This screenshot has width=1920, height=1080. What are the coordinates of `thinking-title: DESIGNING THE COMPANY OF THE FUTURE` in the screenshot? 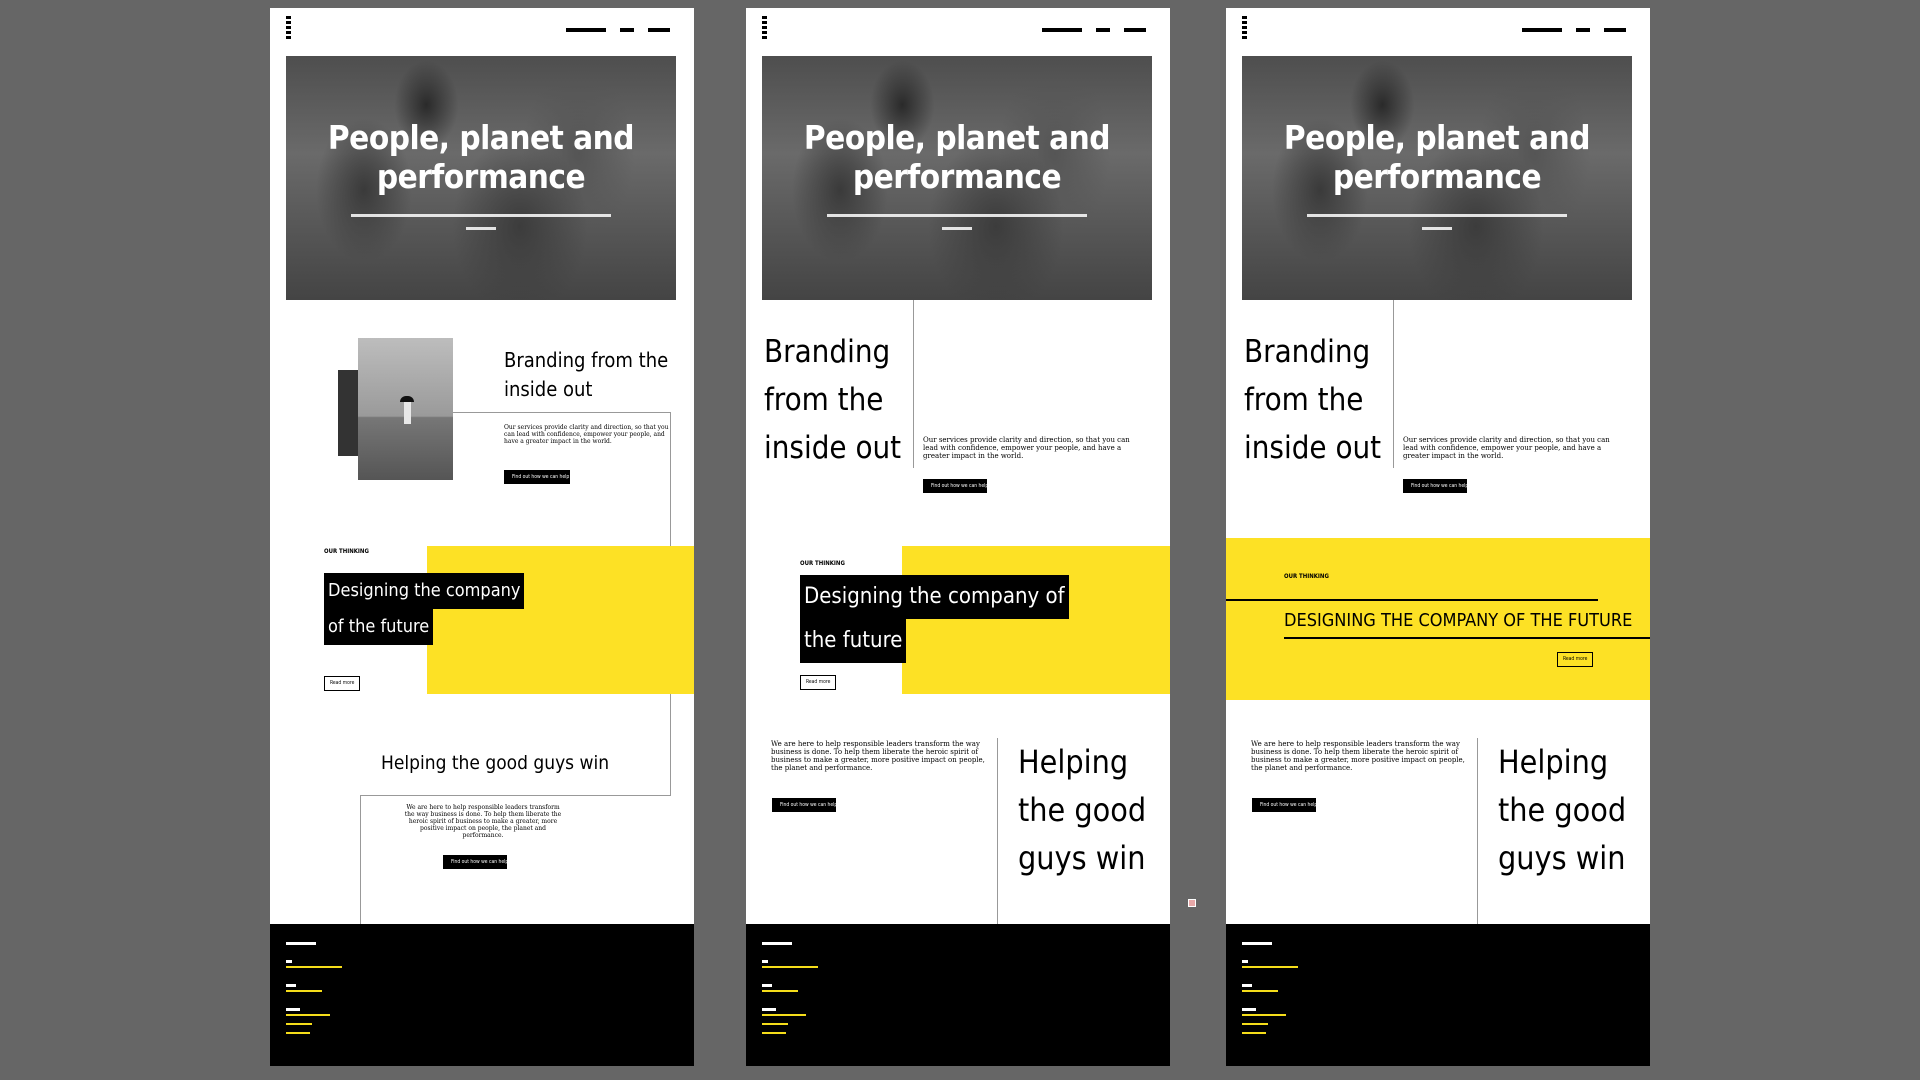 It's located at (1458, 620).